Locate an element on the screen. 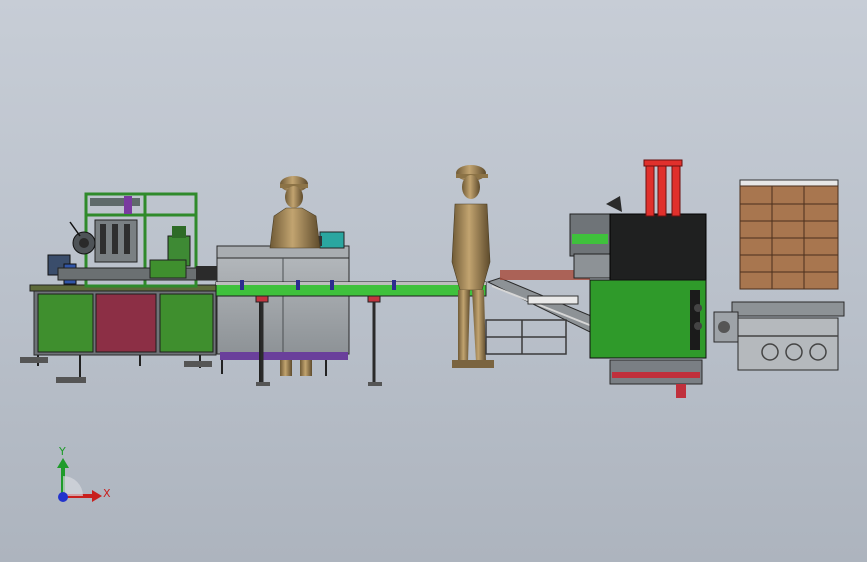 This screenshot has height=562, width=867. pallet-stack is located at coordinates (788, 248).